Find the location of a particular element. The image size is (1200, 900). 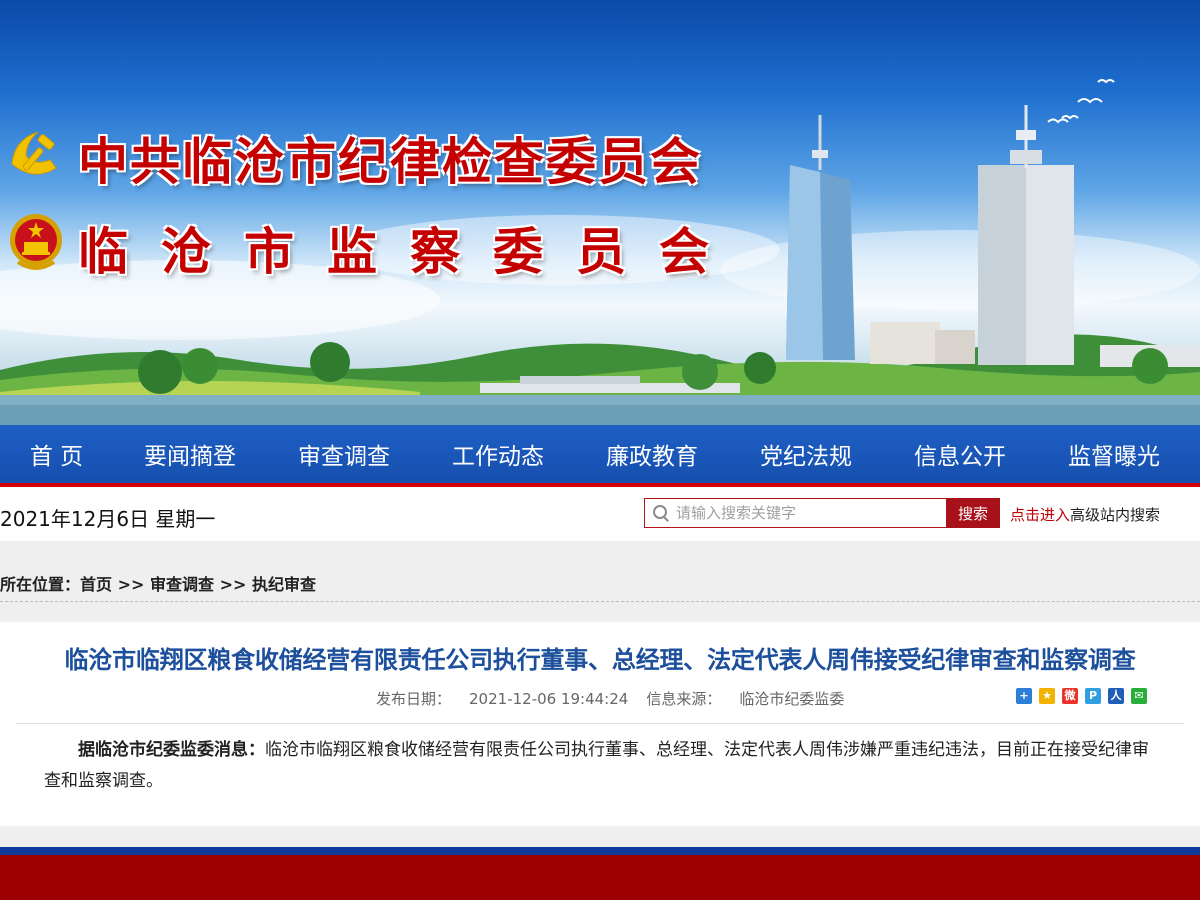

publish-date-value: 2021-12-06 19:44:24 is located at coordinates (549, 699).